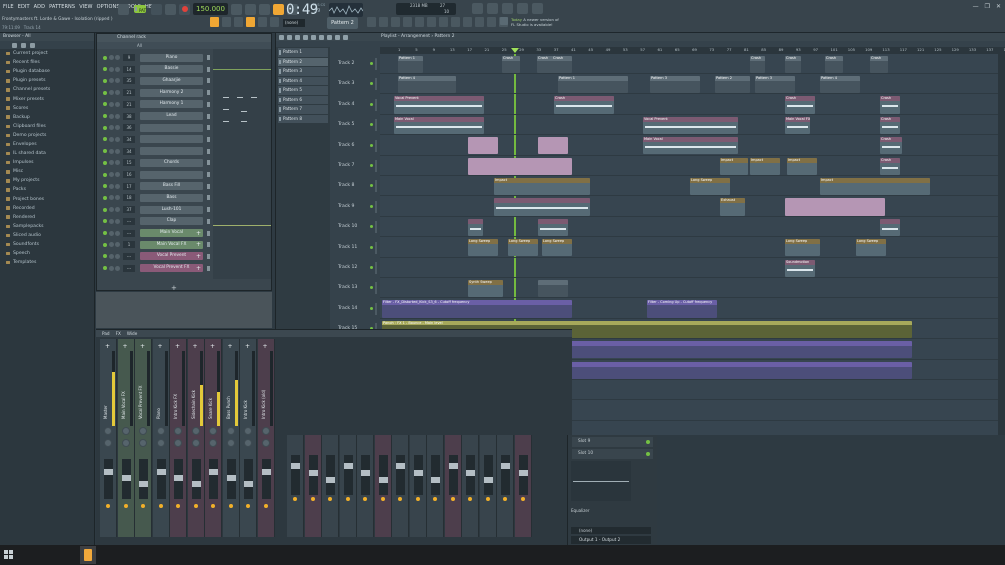 This screenshot has height=565, width=1005. Describe the element at coordinates (875, 186) in the screenshot. I see `playlist-clip: Impact` at that location.